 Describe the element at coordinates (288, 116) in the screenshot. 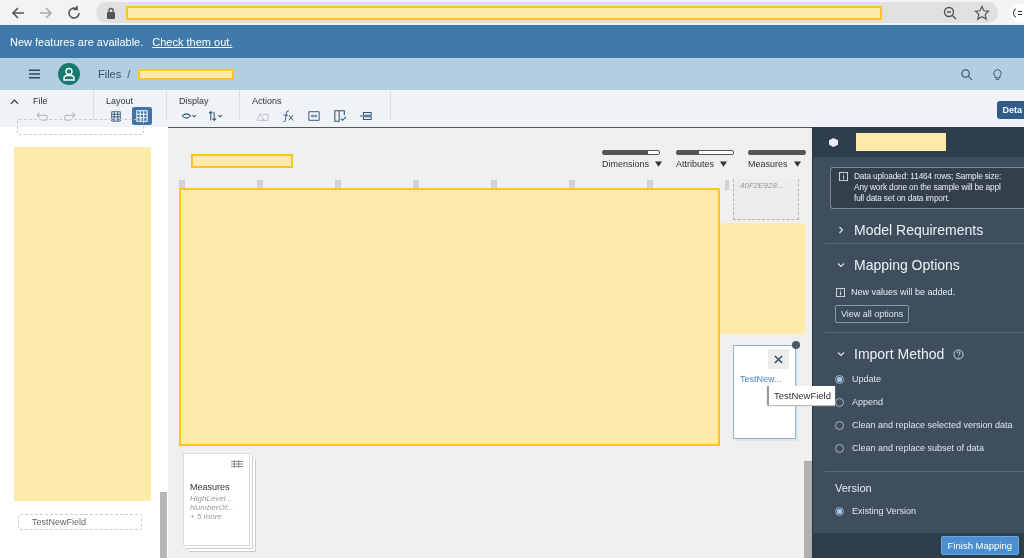

I see `formula-icon` at that location.